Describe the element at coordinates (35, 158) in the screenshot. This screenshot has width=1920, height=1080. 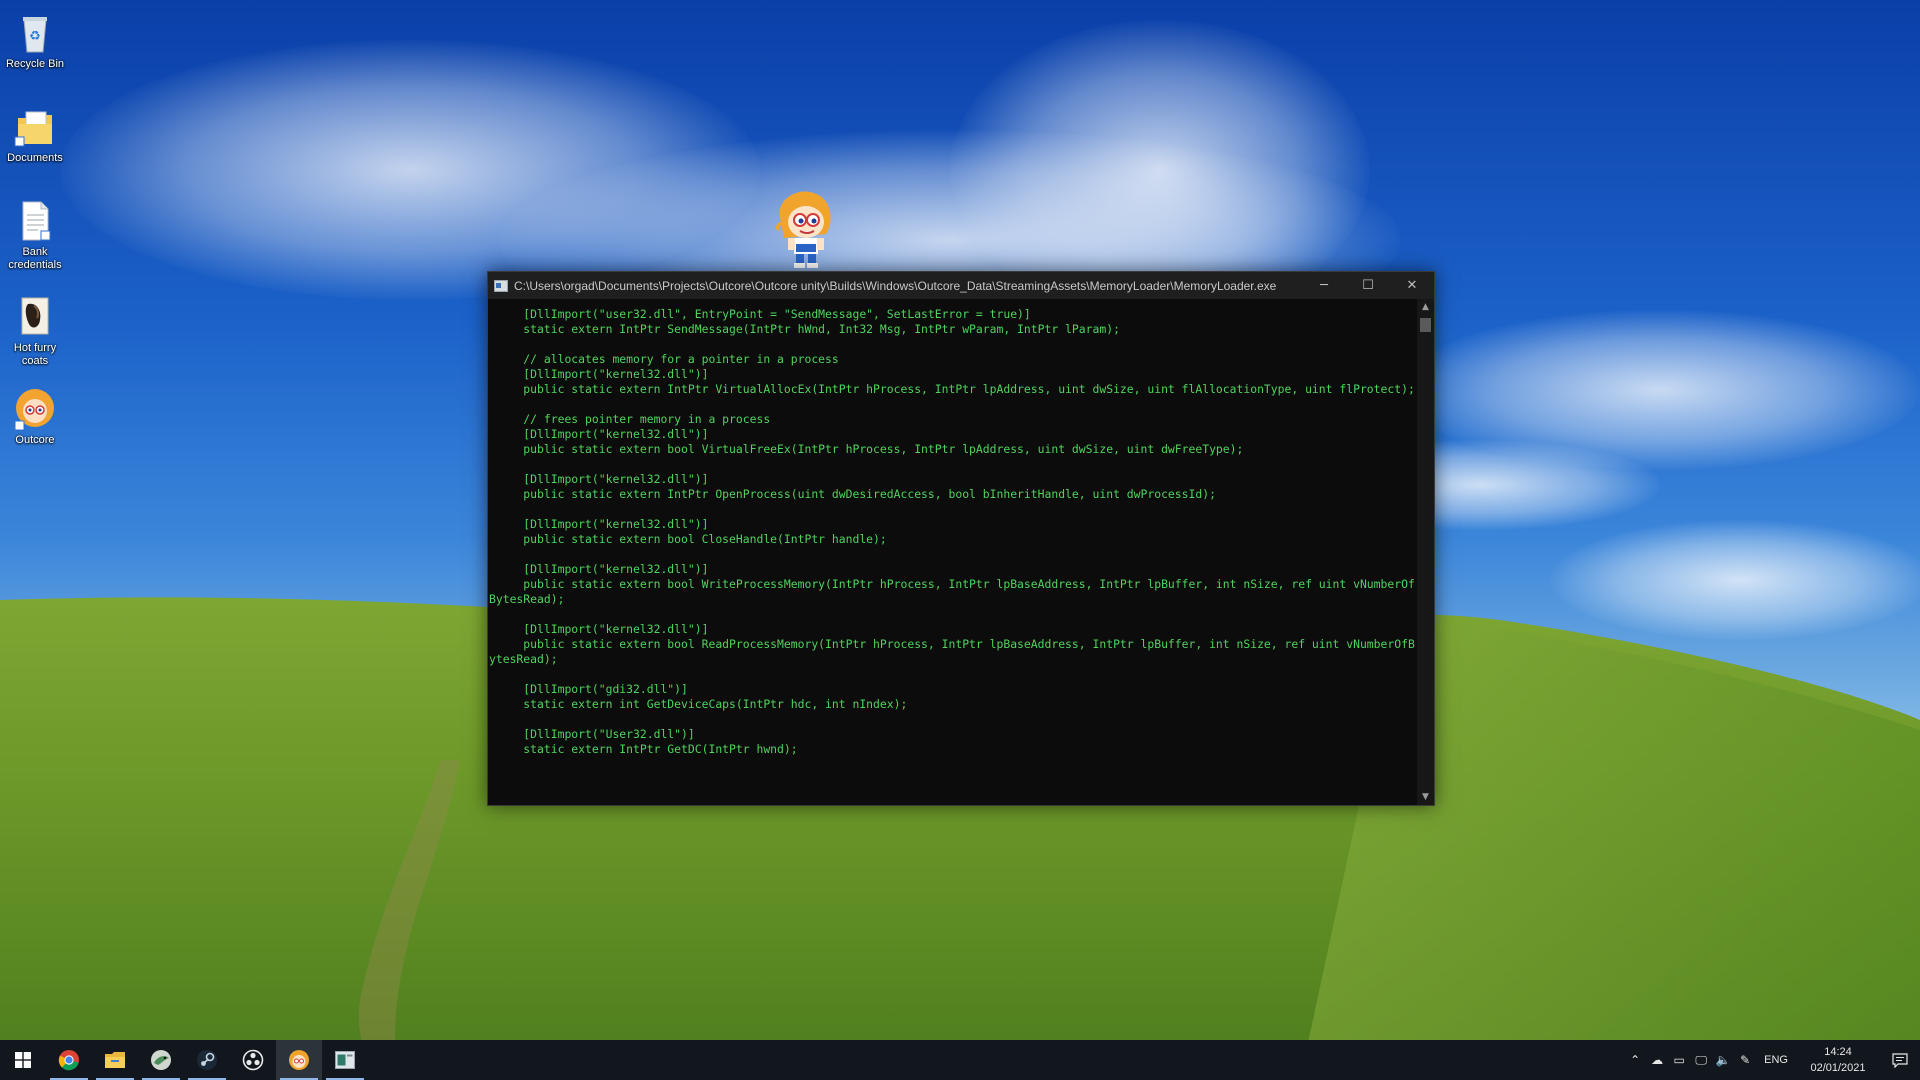
I see `desktop-icon-label: Documents` at that location.